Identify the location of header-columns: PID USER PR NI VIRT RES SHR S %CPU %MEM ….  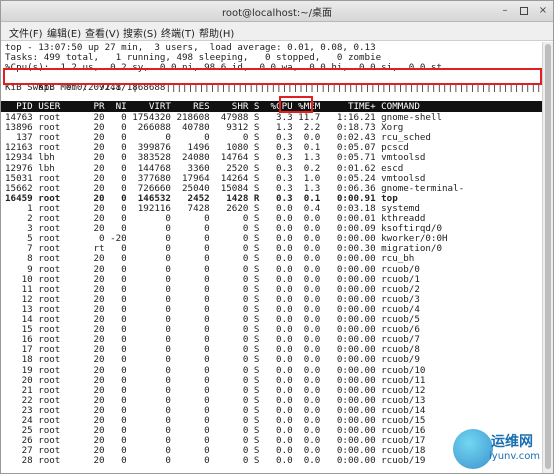
(212, 106).